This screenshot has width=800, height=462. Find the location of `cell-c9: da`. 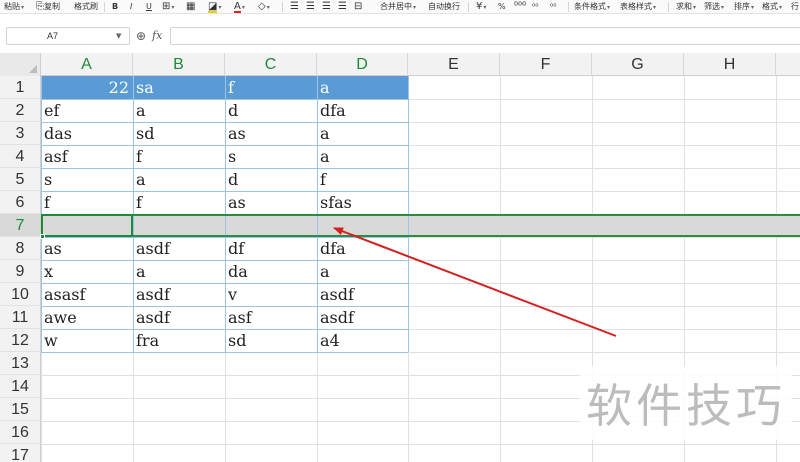

cell-c9: da is located at coordinates (271, 271).